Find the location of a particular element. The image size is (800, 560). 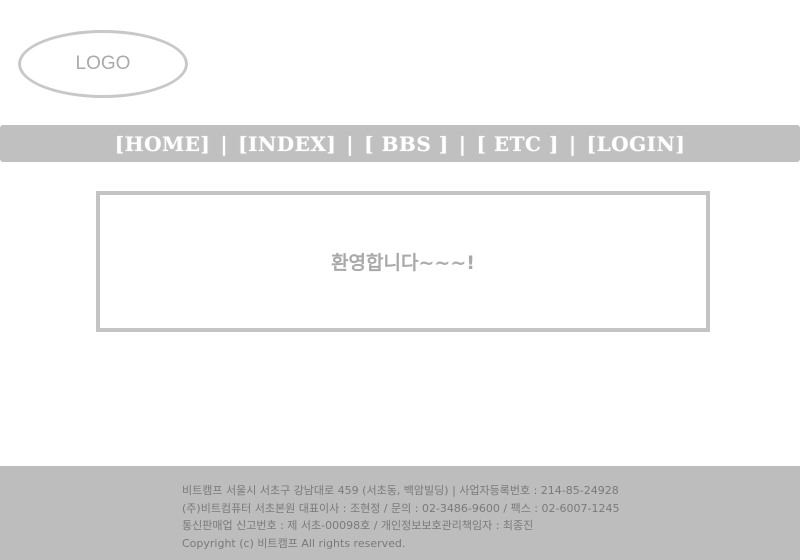

footer-copyright: Copyright (c) 비트캠프 All rights reserved. is located at coordinates (294, 543).